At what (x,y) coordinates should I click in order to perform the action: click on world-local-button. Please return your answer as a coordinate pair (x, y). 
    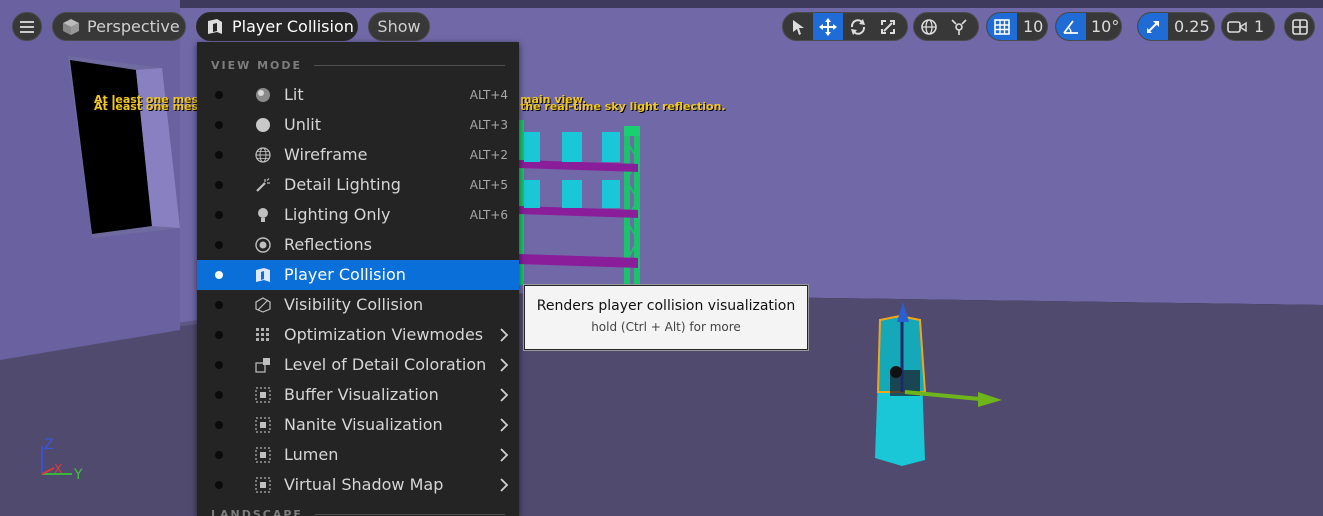
    Looking at the image, I should click on (929, 26).